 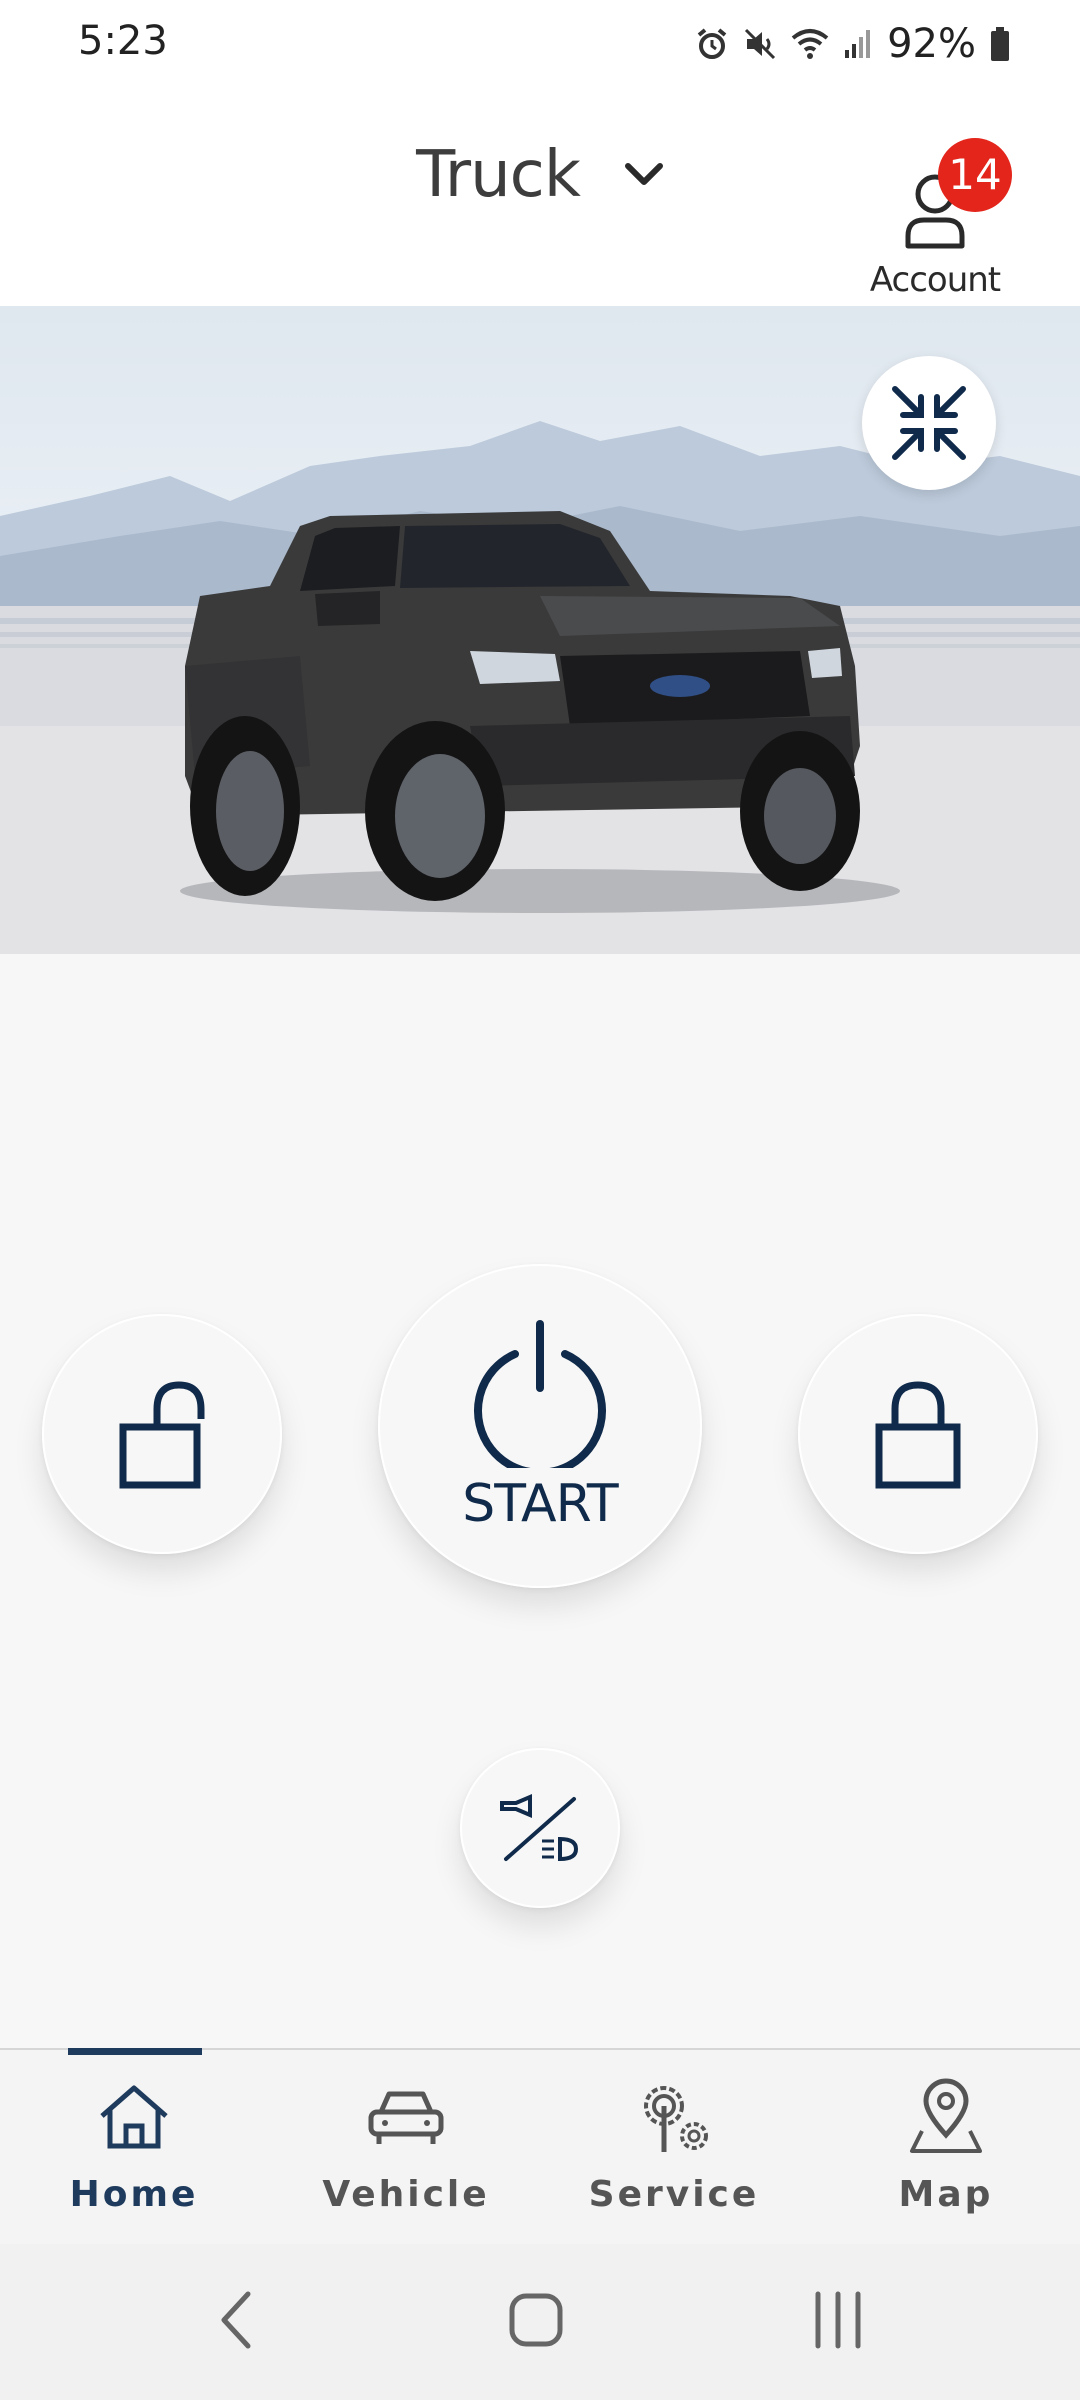 I want to click on unlock-icon, so click(x=162, y=1435).